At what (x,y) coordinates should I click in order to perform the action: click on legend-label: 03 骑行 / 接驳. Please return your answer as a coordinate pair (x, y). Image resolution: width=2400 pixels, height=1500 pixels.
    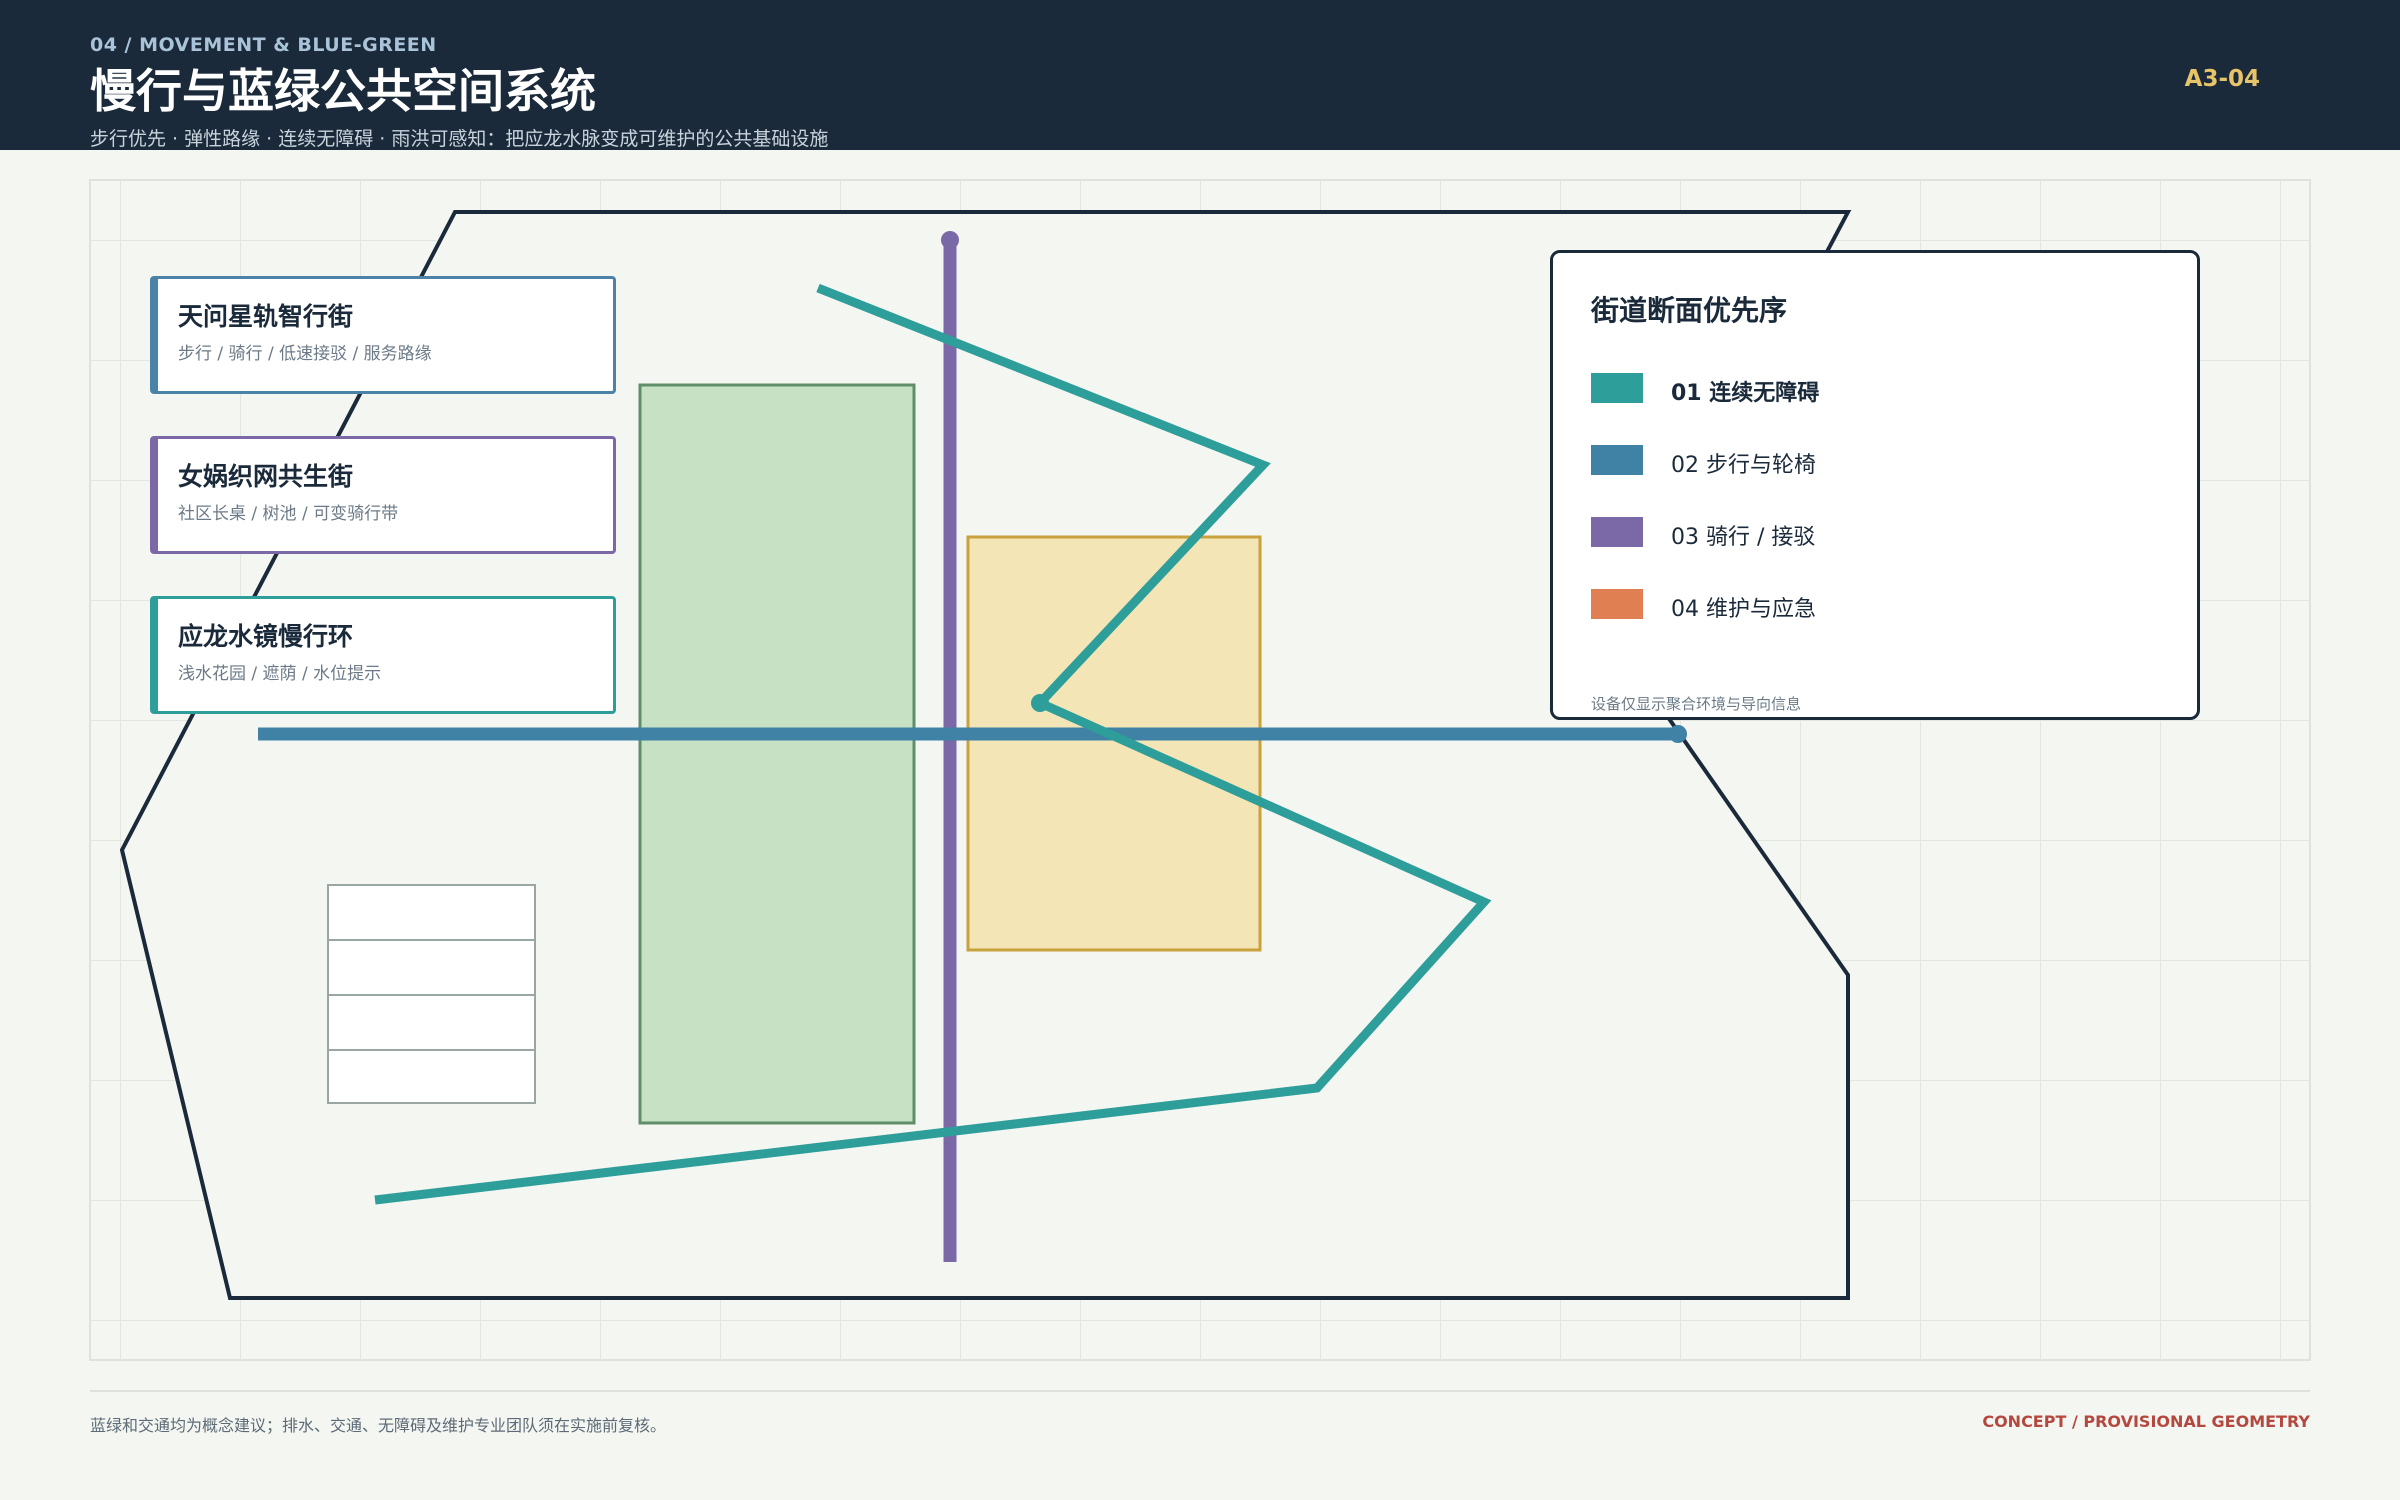
    Looking at the image, I should click on (1743, 537).